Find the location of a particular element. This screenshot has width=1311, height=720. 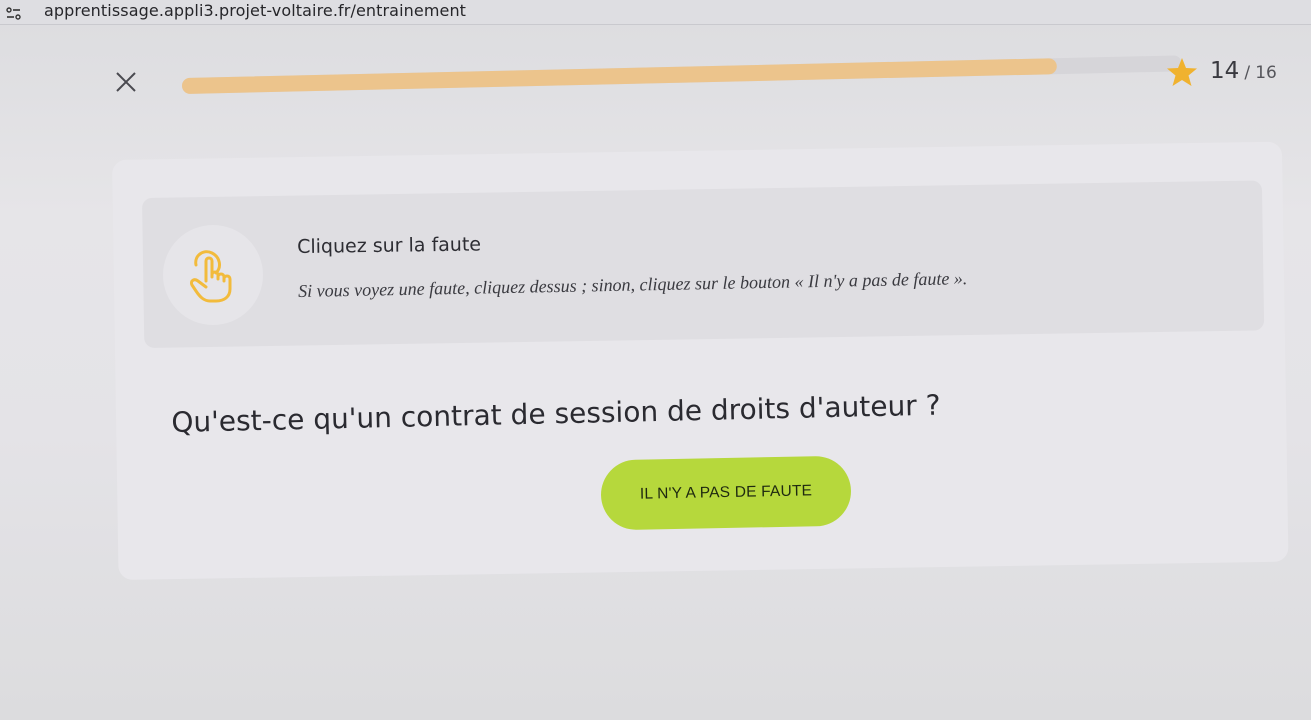

score-counter: 14 / 16 is located at coordinates (1243, 71).